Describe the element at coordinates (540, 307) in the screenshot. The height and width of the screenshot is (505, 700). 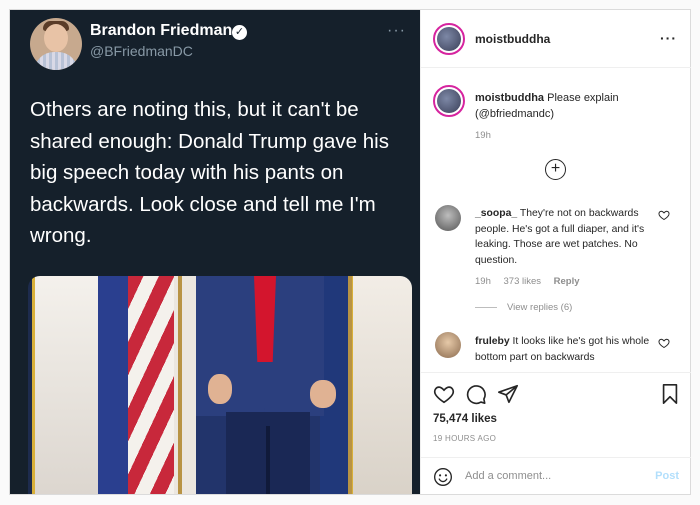
I see `view-replies-label: View replies (6)` at that location.